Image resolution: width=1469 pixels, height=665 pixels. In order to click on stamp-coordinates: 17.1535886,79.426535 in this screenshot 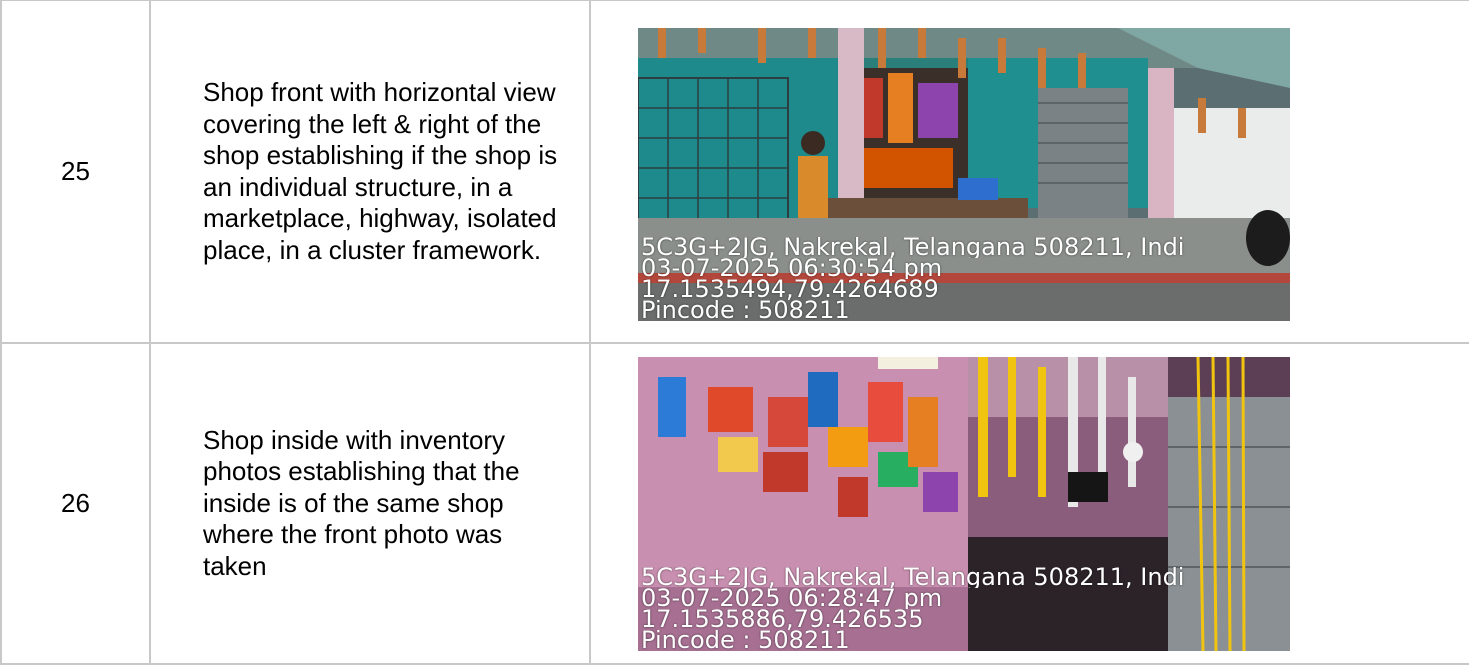, I will do `click(782, 619)`.